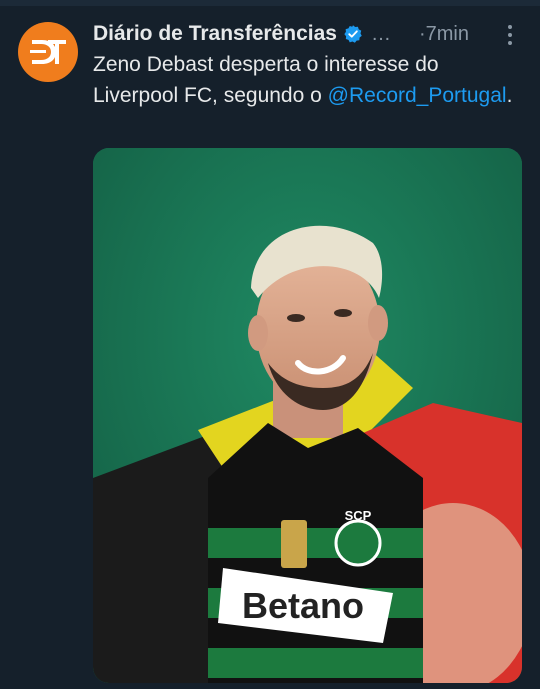 Image resolution: width=540 pixels, height=689 pixels. I want to click on dt-logo-icon, so click(48, 52).